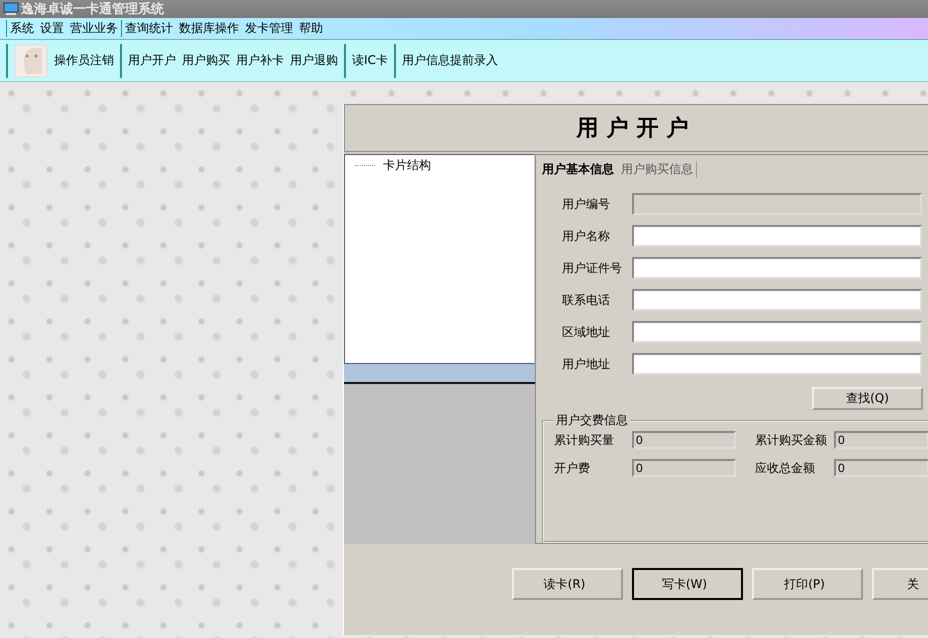  Describe the element at coordinates (269, 28) in the screenshot. I see `menu-item: 发卡管理` at that location.